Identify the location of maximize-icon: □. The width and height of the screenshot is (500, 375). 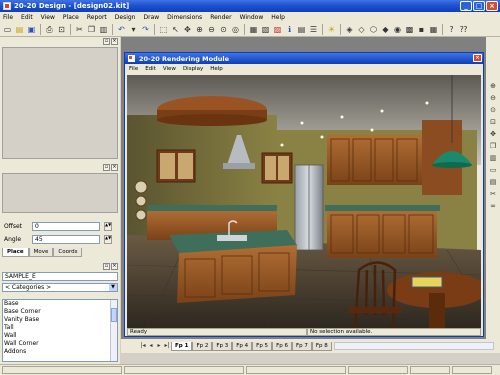
(479, 6).